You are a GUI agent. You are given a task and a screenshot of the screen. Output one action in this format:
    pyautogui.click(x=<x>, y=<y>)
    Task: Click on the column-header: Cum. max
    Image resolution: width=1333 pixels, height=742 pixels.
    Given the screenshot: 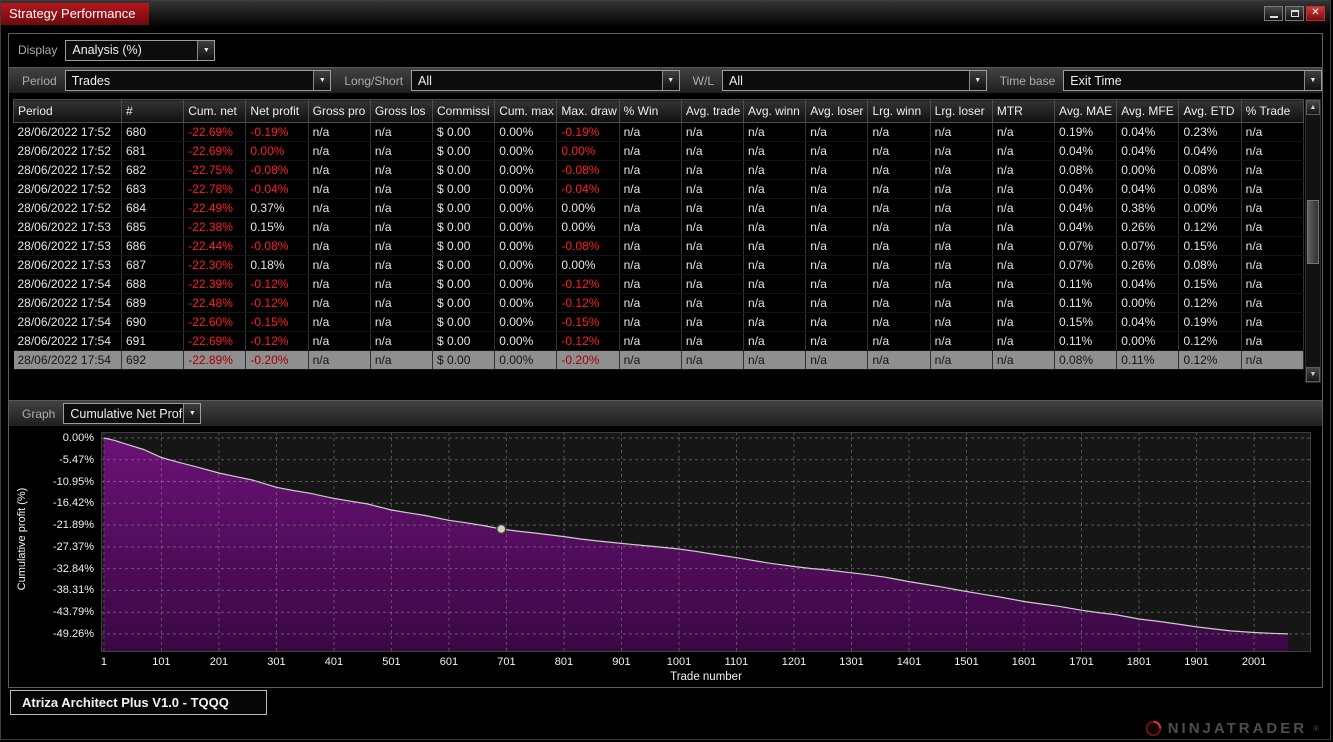 What is the action you would take?
    pyautogui.click(x=526, y=111)
    